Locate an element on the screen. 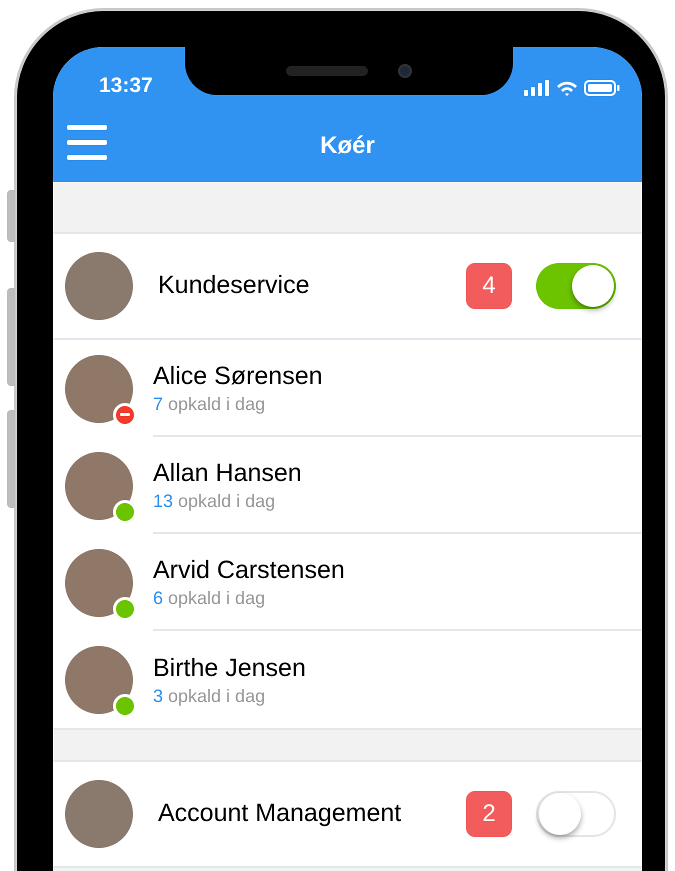  screen-title: Køér is located at coordinates (347, 146).